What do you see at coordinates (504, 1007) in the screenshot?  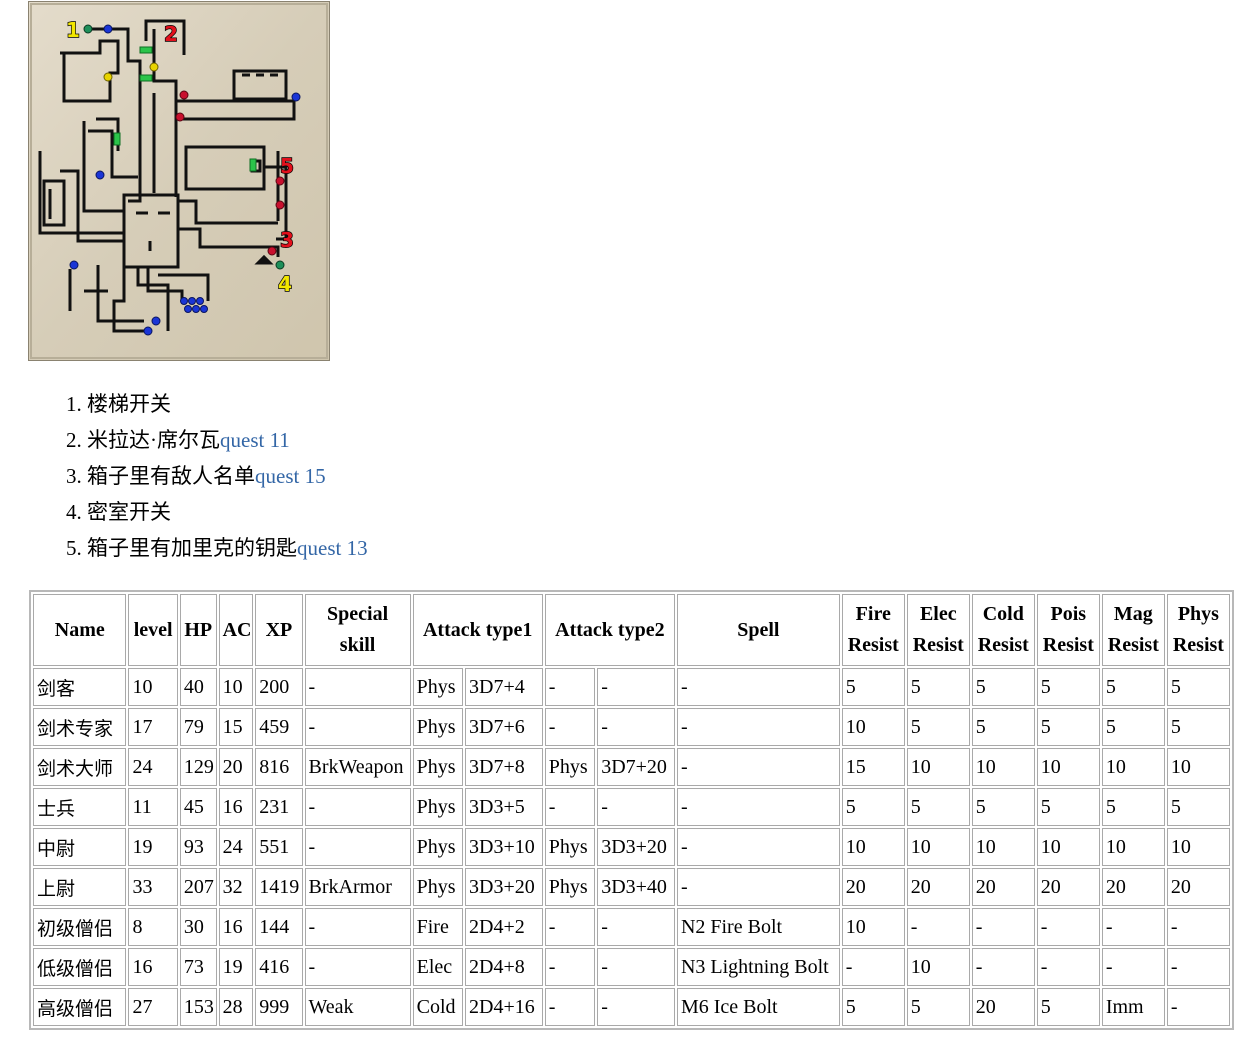 I see `table-cell: 2D4+16` at bounding box center [504, 1007].